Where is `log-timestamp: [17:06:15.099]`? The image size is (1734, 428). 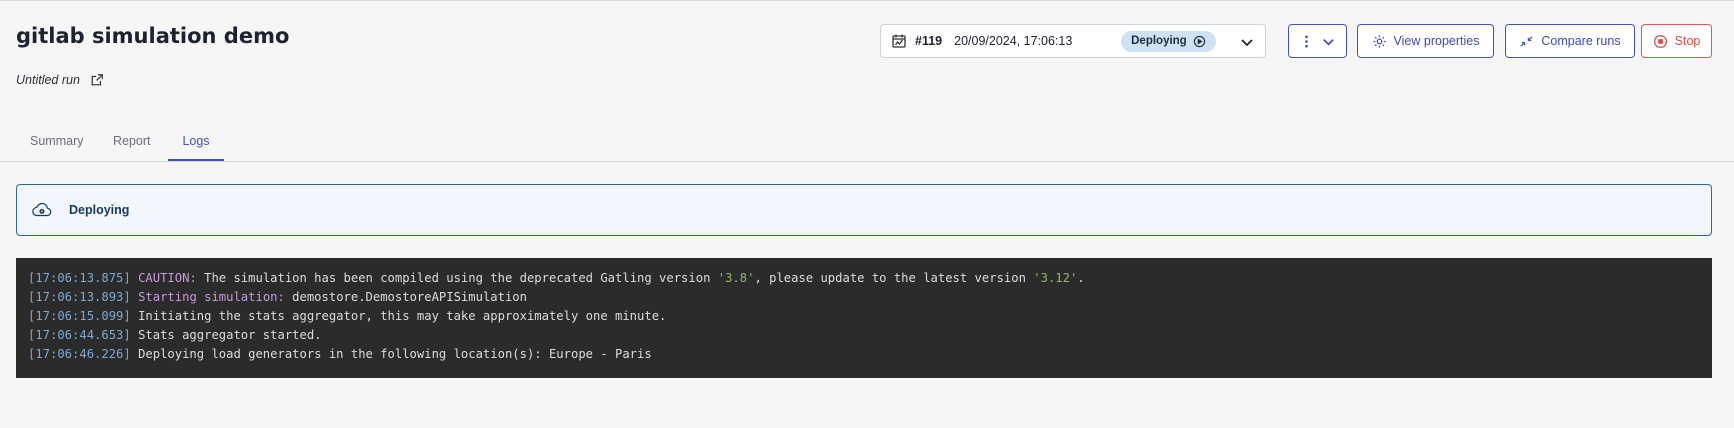 log-timestamp: [17:06:15.099] is located at coordinates (79, 316).